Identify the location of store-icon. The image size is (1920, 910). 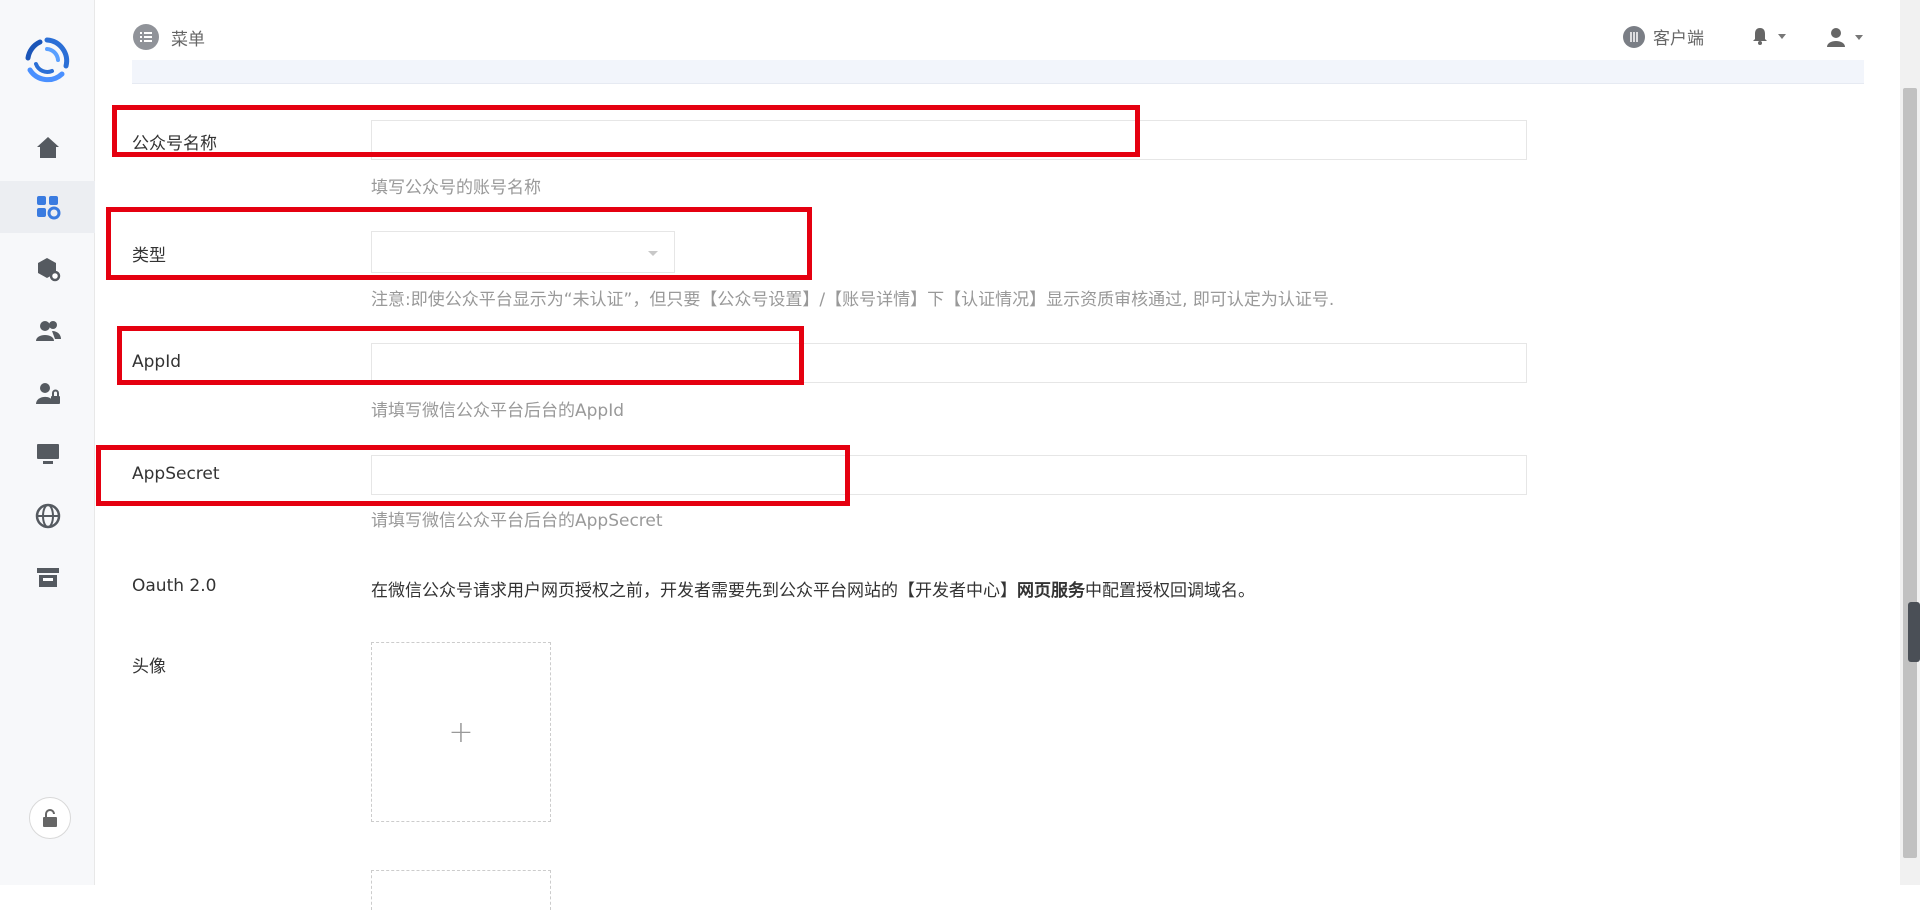
(47, 577).